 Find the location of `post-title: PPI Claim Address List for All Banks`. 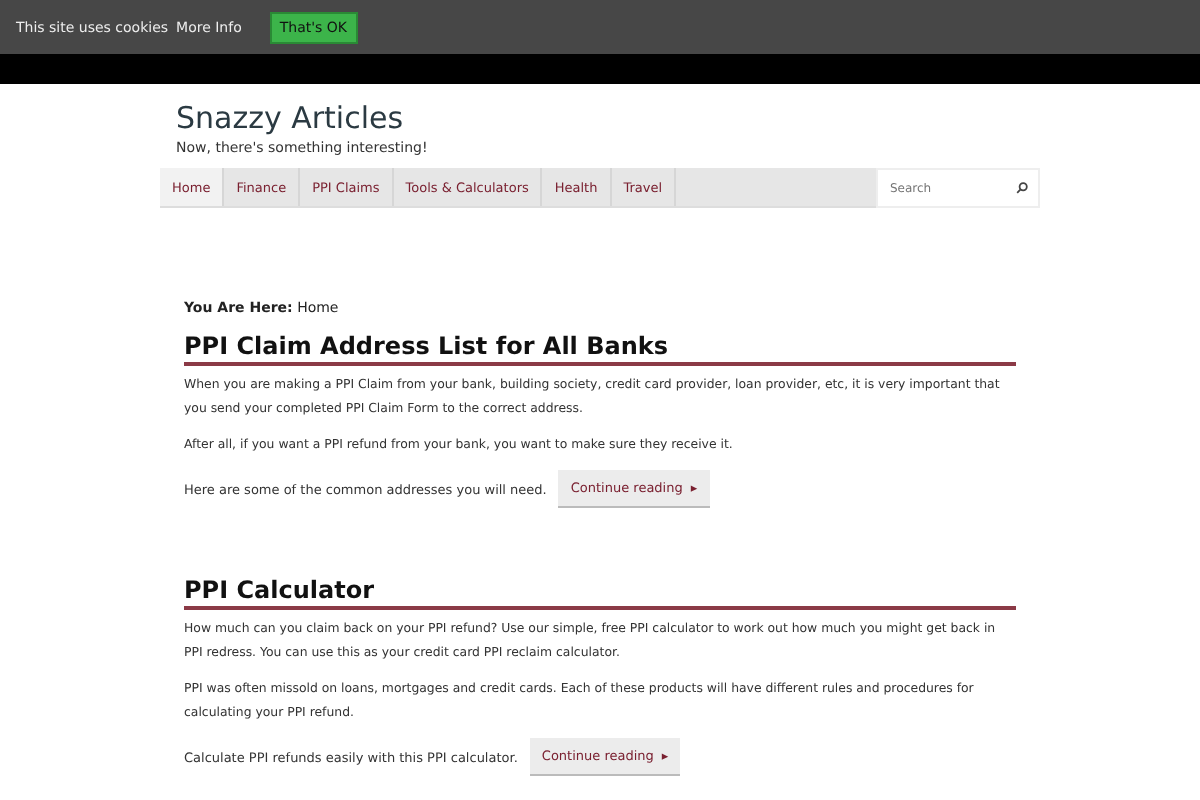

post-title: PPI Claim Address List for All Banks is located at coordinates (600, 349).